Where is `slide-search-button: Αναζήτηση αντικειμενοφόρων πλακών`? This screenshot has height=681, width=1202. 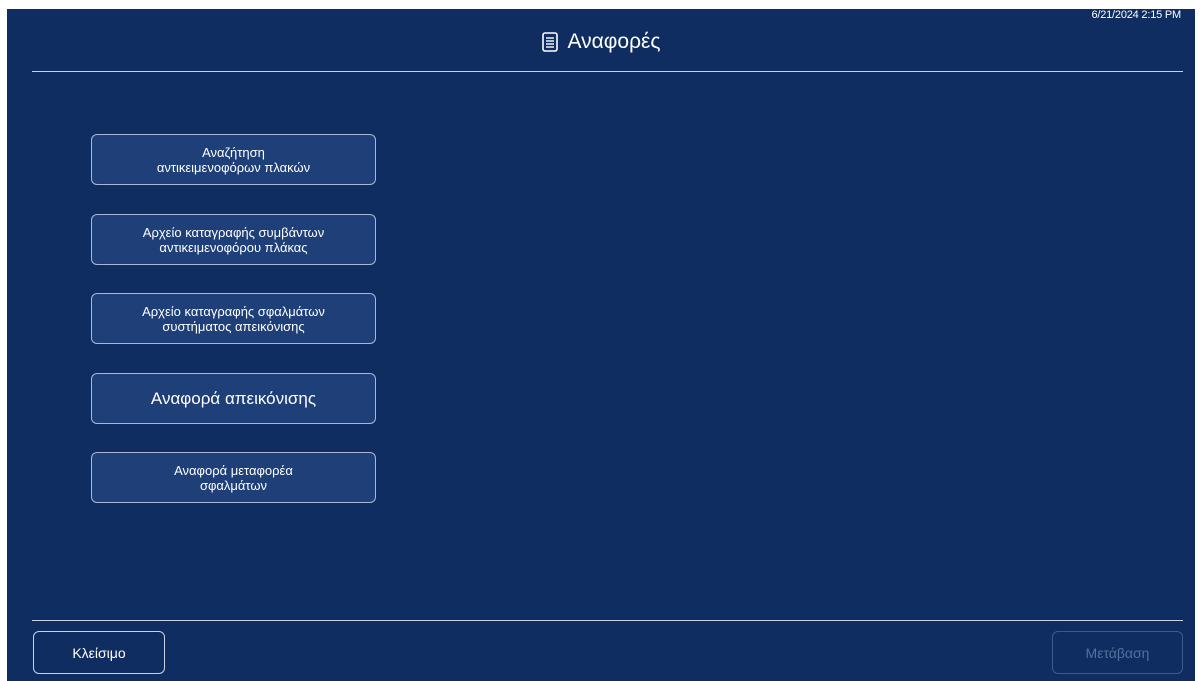
slide-search-button: Αναζήτηση αντικειμενοφόρων πλακών is located at coordinates (233, 159).